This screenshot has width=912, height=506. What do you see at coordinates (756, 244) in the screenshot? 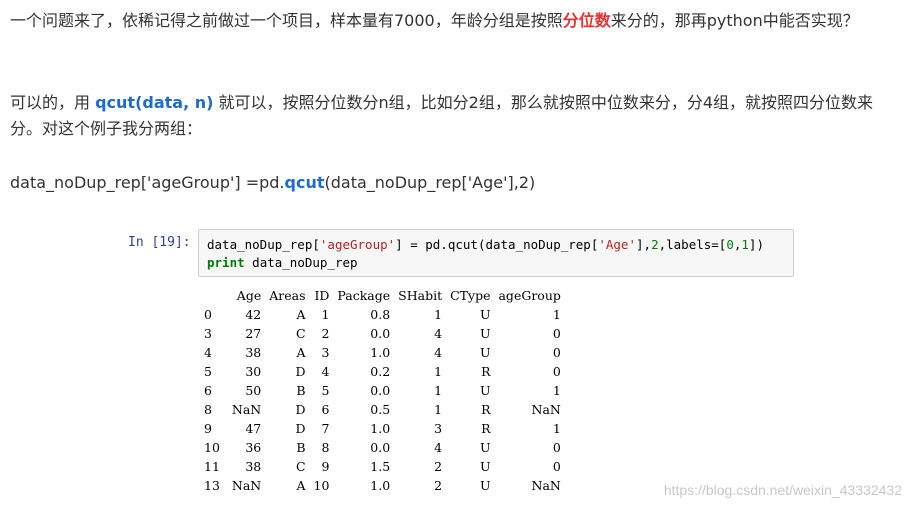
I see `code-token: ])` at bounding box center [756, 244].